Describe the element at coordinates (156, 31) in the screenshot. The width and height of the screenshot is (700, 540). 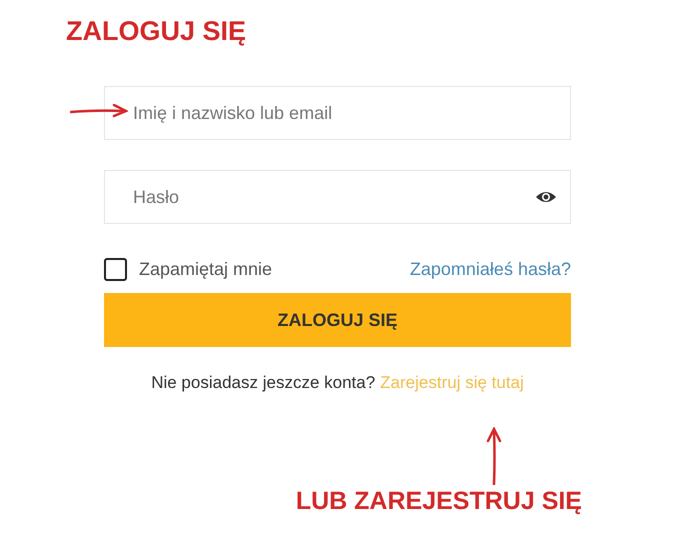
I see `annotation-heading: ZALOGUJ SIĘ` at that location.